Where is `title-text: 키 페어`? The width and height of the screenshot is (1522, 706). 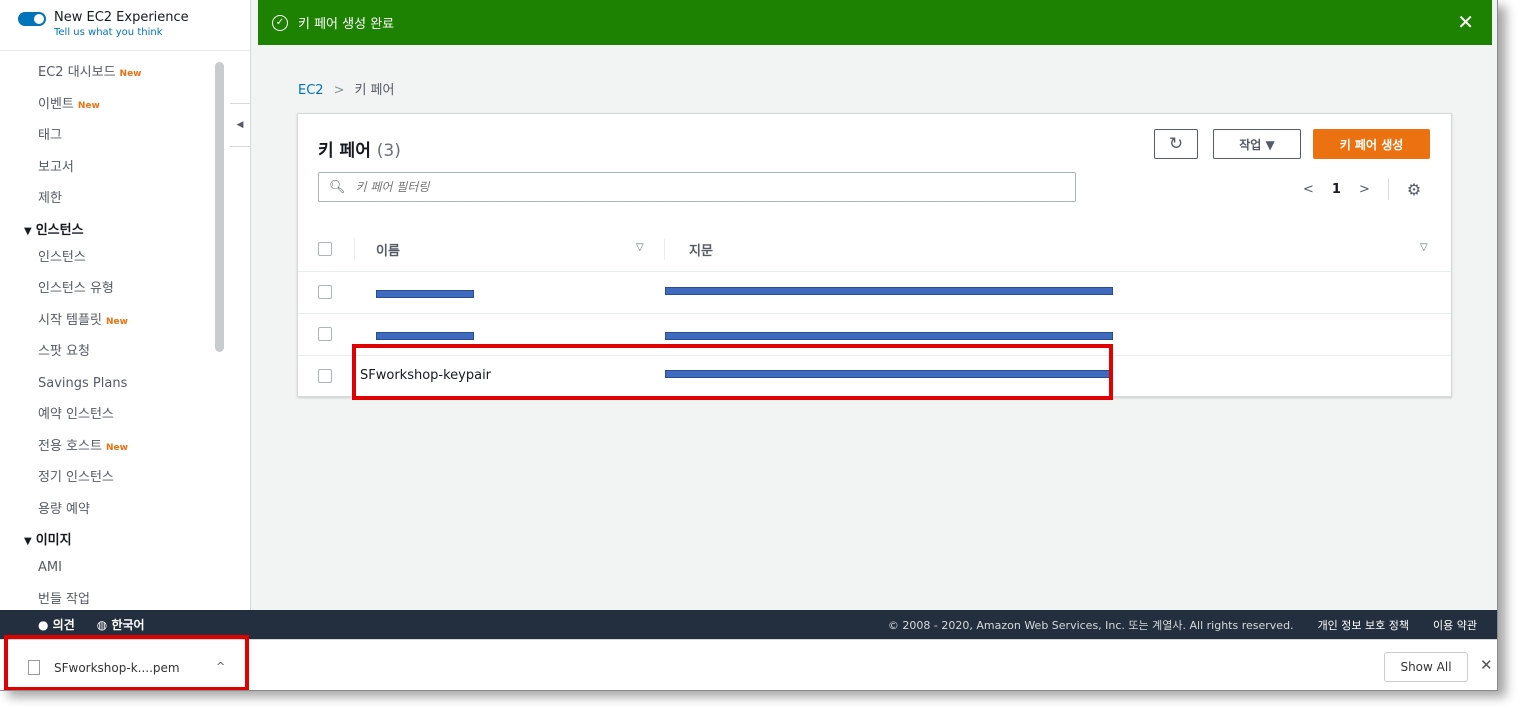
title-text: 키 페어 is located at coordinates (344, 151).